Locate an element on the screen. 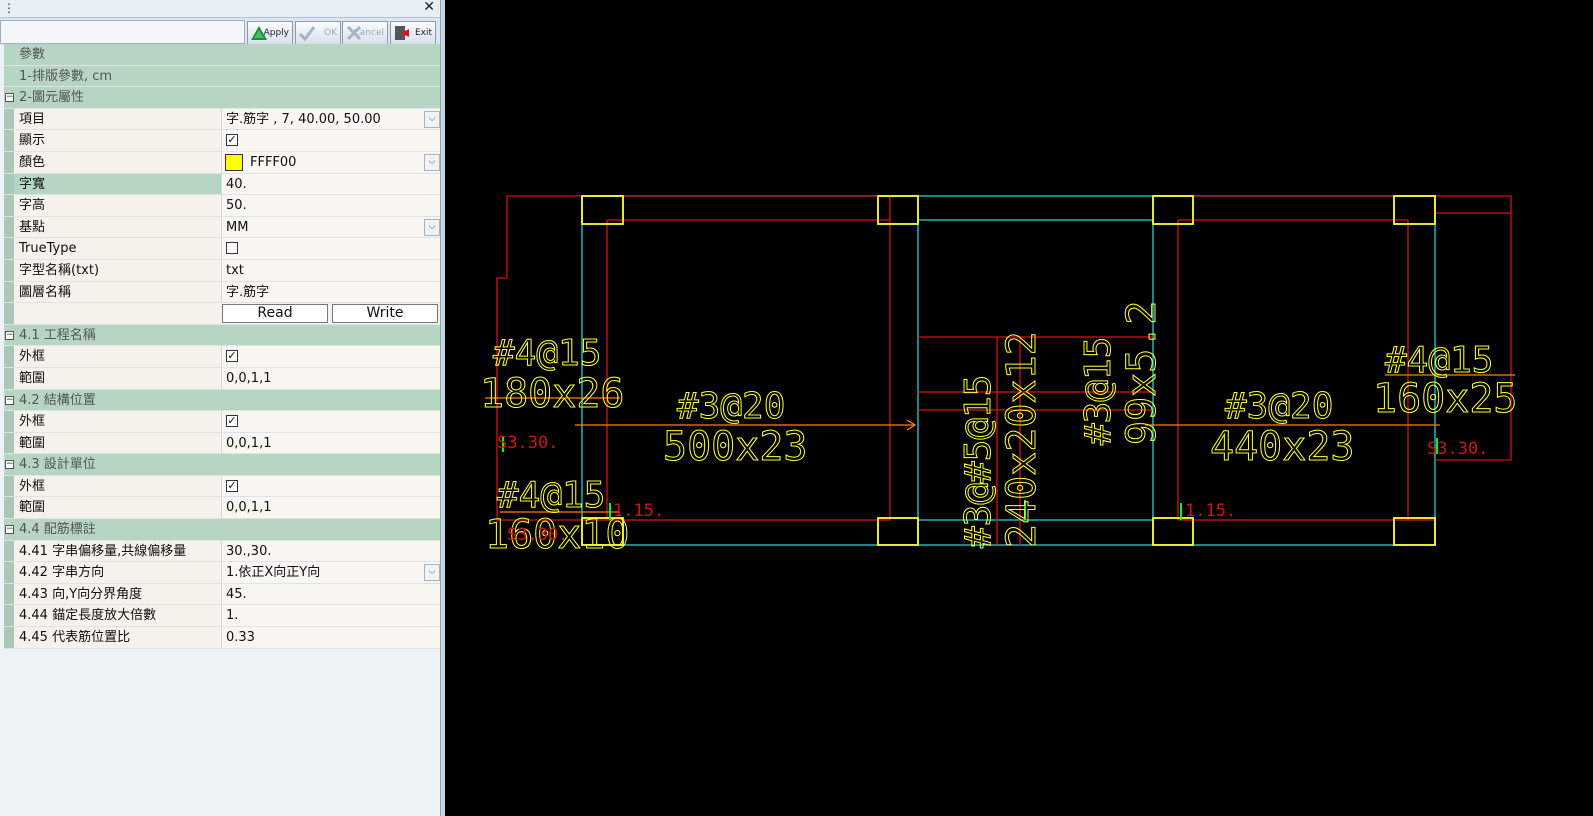 The image size is (1593, 816). layer-name-input: 字.筋字 is located at coordinates (330, 292).